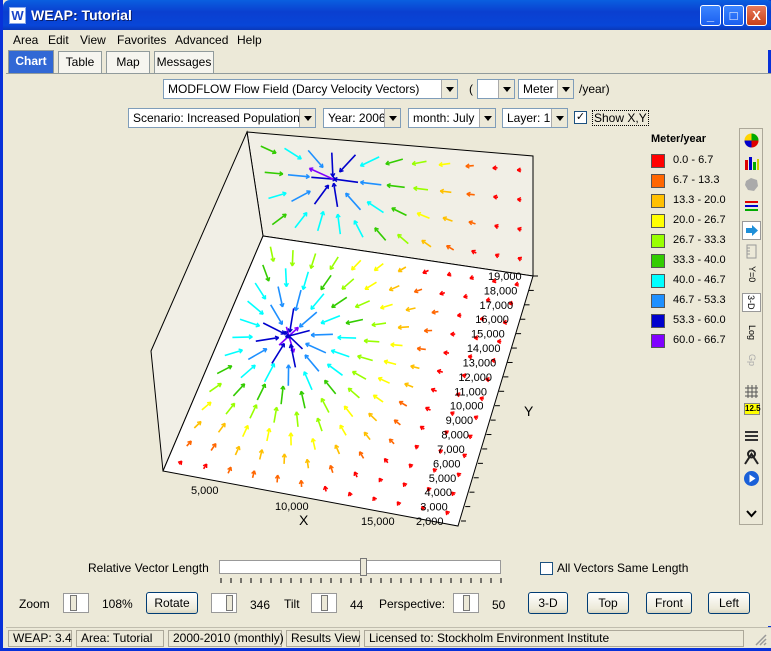 The width and height of the screenshot is (771, 651). I want to click on rotate-value: 346, so click(260, 605).